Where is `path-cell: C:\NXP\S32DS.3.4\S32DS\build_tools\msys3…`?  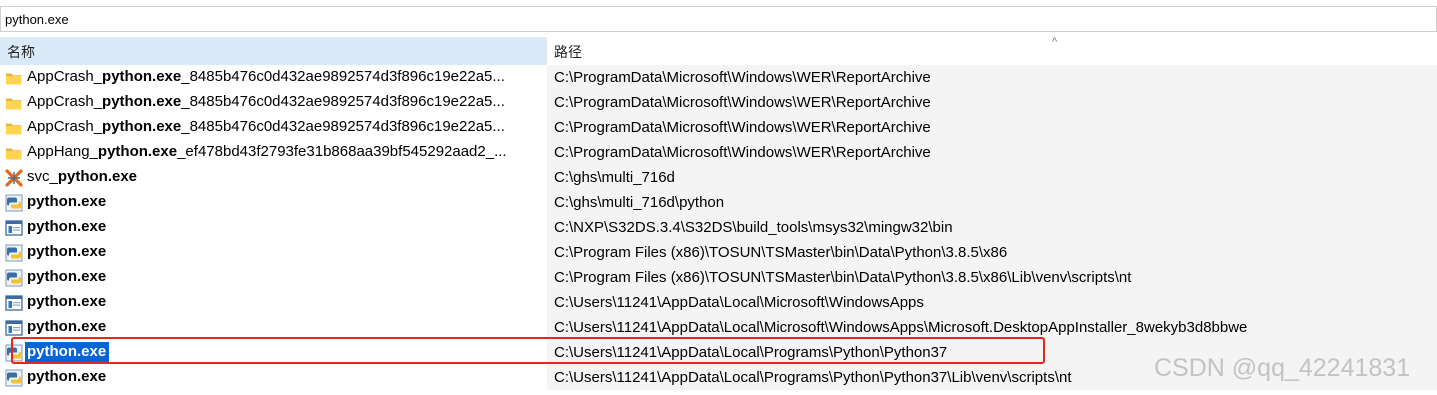 path-cell: C:\NXP\S32DS.3.4\S32DS\build_tools\msys3… is located at coordinates (992, 227).